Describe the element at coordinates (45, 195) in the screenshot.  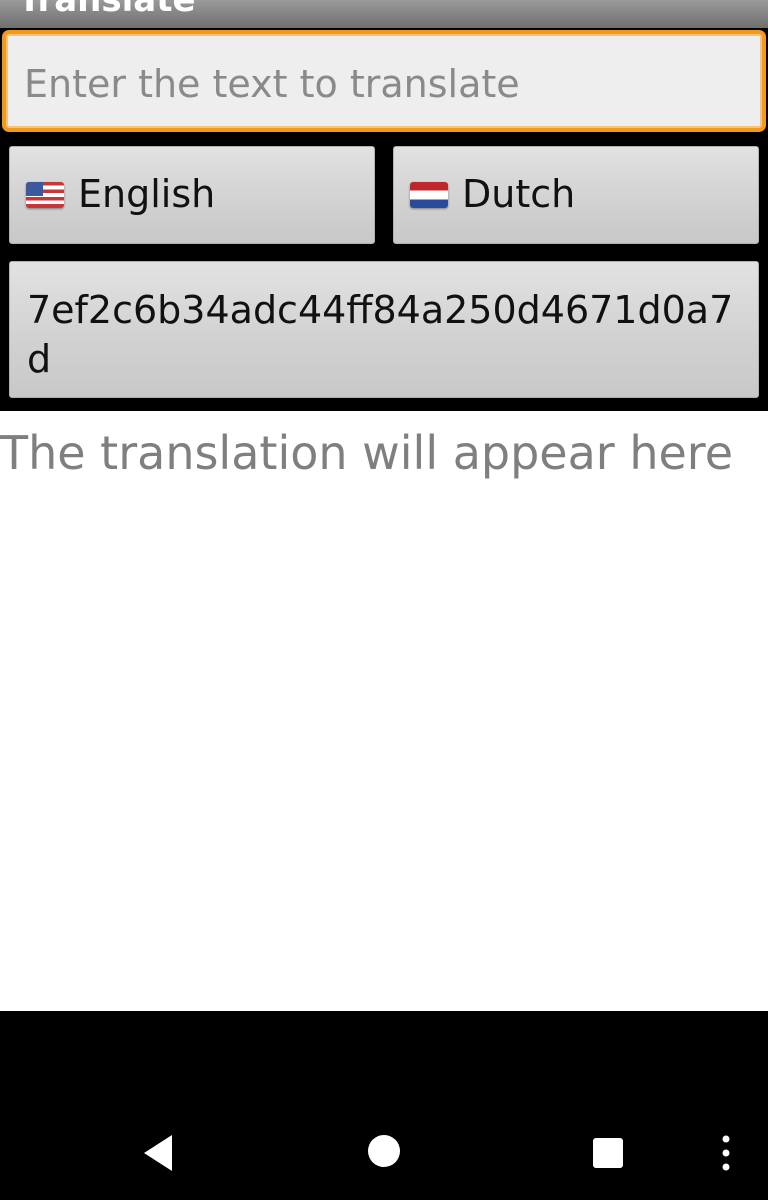
I see `us-flag-icon` at that location.